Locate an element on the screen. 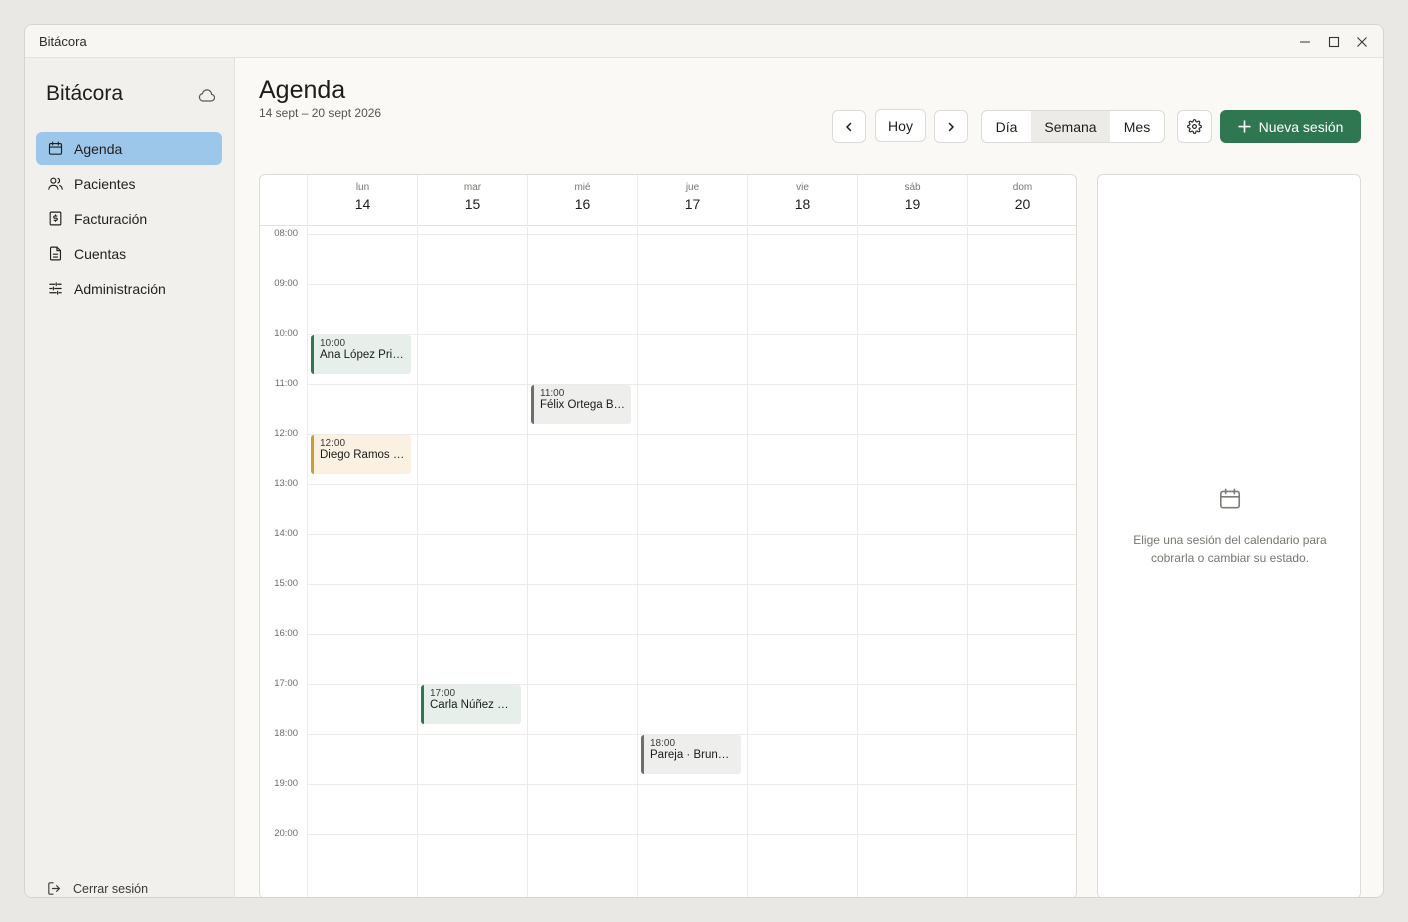  close-icon is located at coordinates (1362, 42).